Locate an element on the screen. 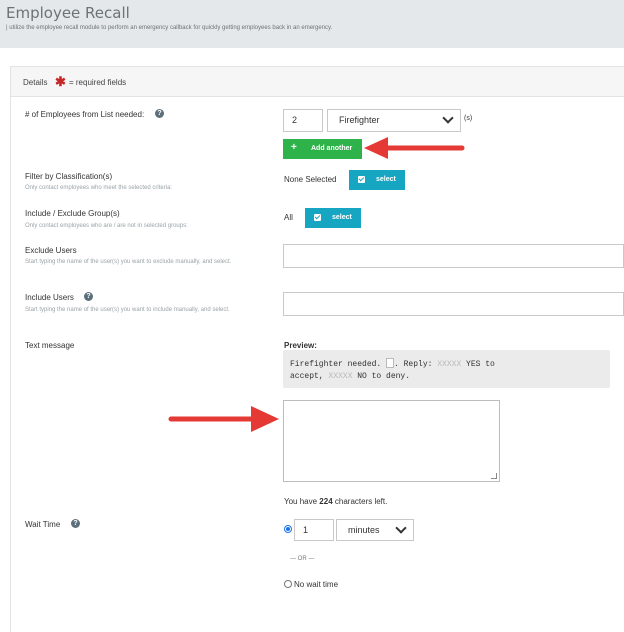  preview-text-start: Firefighter needed. is located at coordinates (338, 364).